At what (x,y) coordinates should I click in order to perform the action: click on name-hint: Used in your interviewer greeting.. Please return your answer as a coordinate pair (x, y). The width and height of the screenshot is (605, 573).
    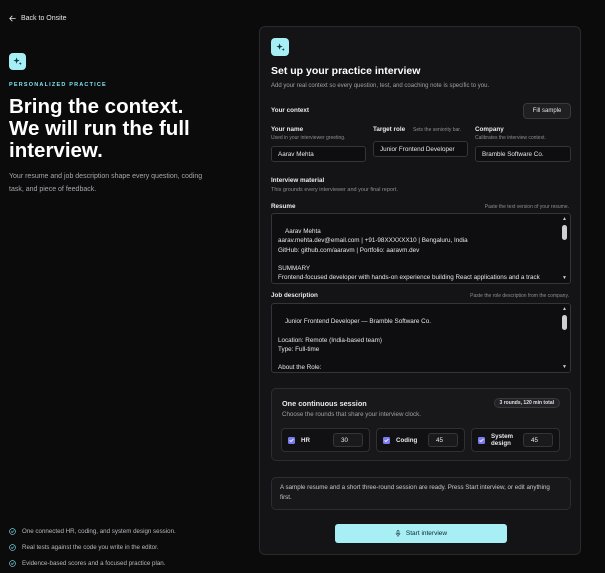
    Looking at the image, I should click on (308, 138).